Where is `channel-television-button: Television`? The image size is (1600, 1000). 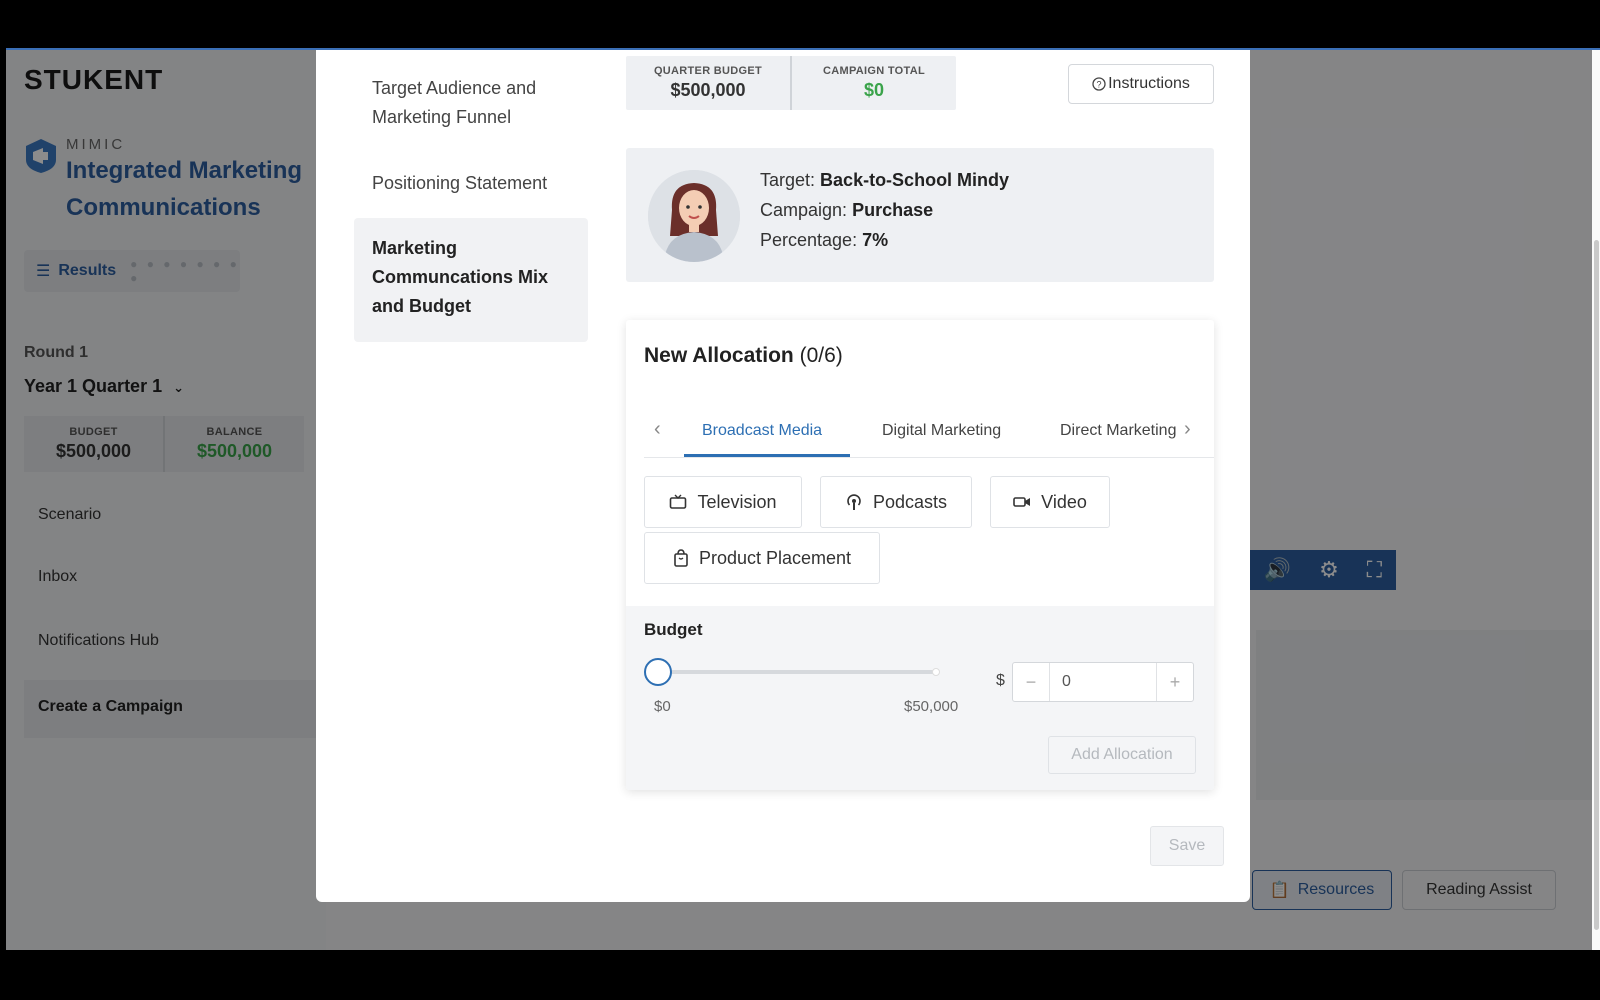
channel-television-button: Television is located at coordinates (723, 502).